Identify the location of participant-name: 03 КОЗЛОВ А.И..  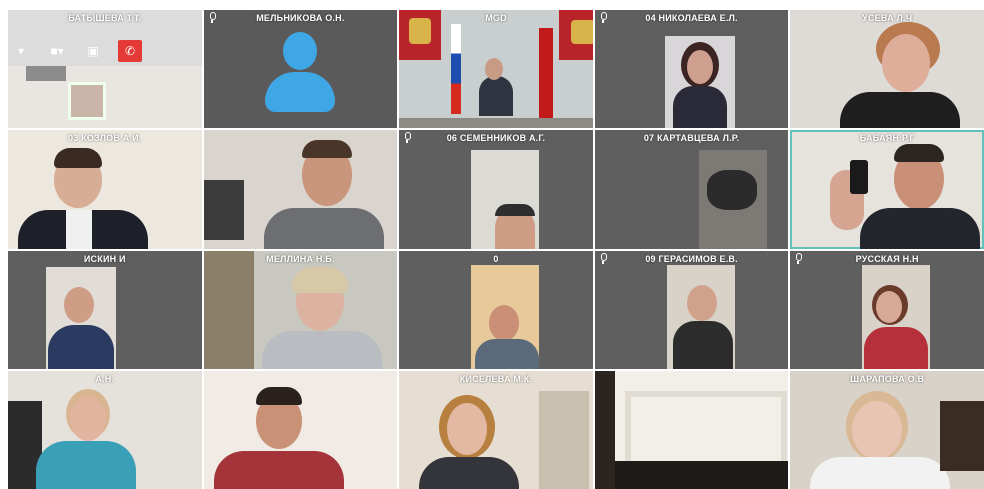
(105, 138).